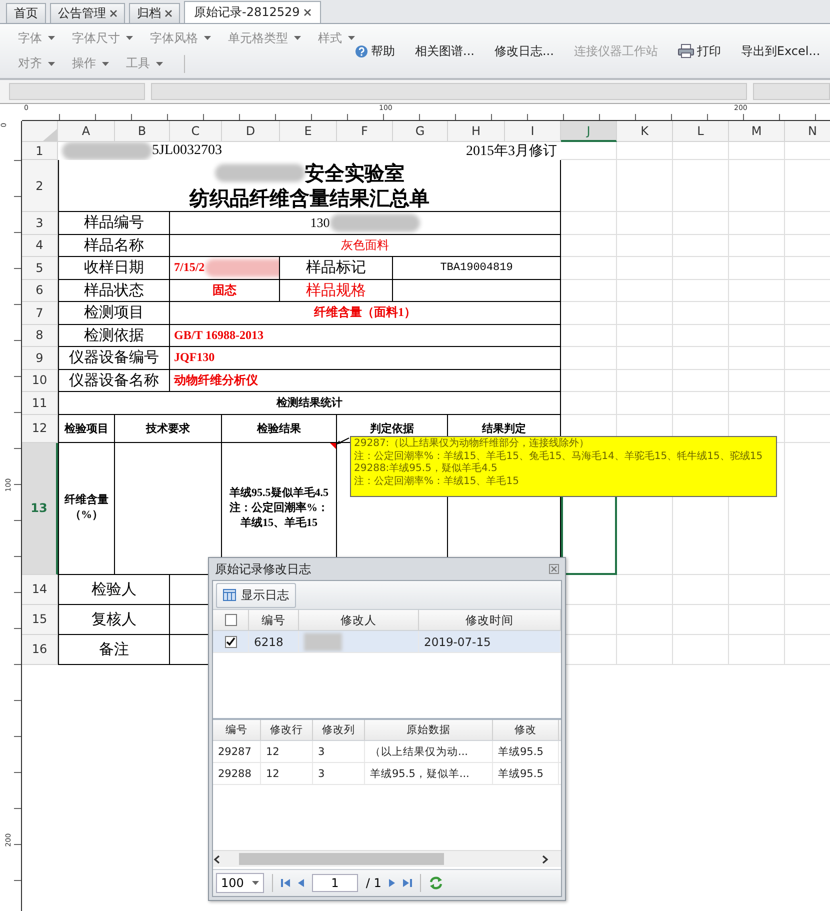 The width and height of the screenshot is (830, 911). Describe the element at coordinates (701, 131) in the screenshot. I see `column-header: L` at that location.